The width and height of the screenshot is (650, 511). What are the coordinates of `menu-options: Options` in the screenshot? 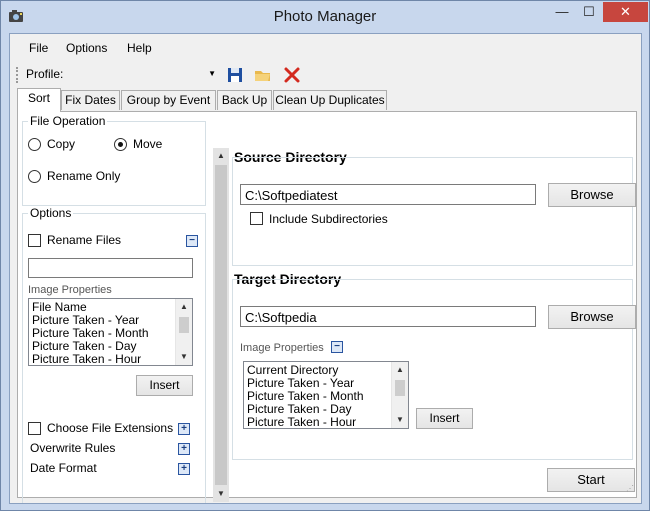 It's located at (86, 48).